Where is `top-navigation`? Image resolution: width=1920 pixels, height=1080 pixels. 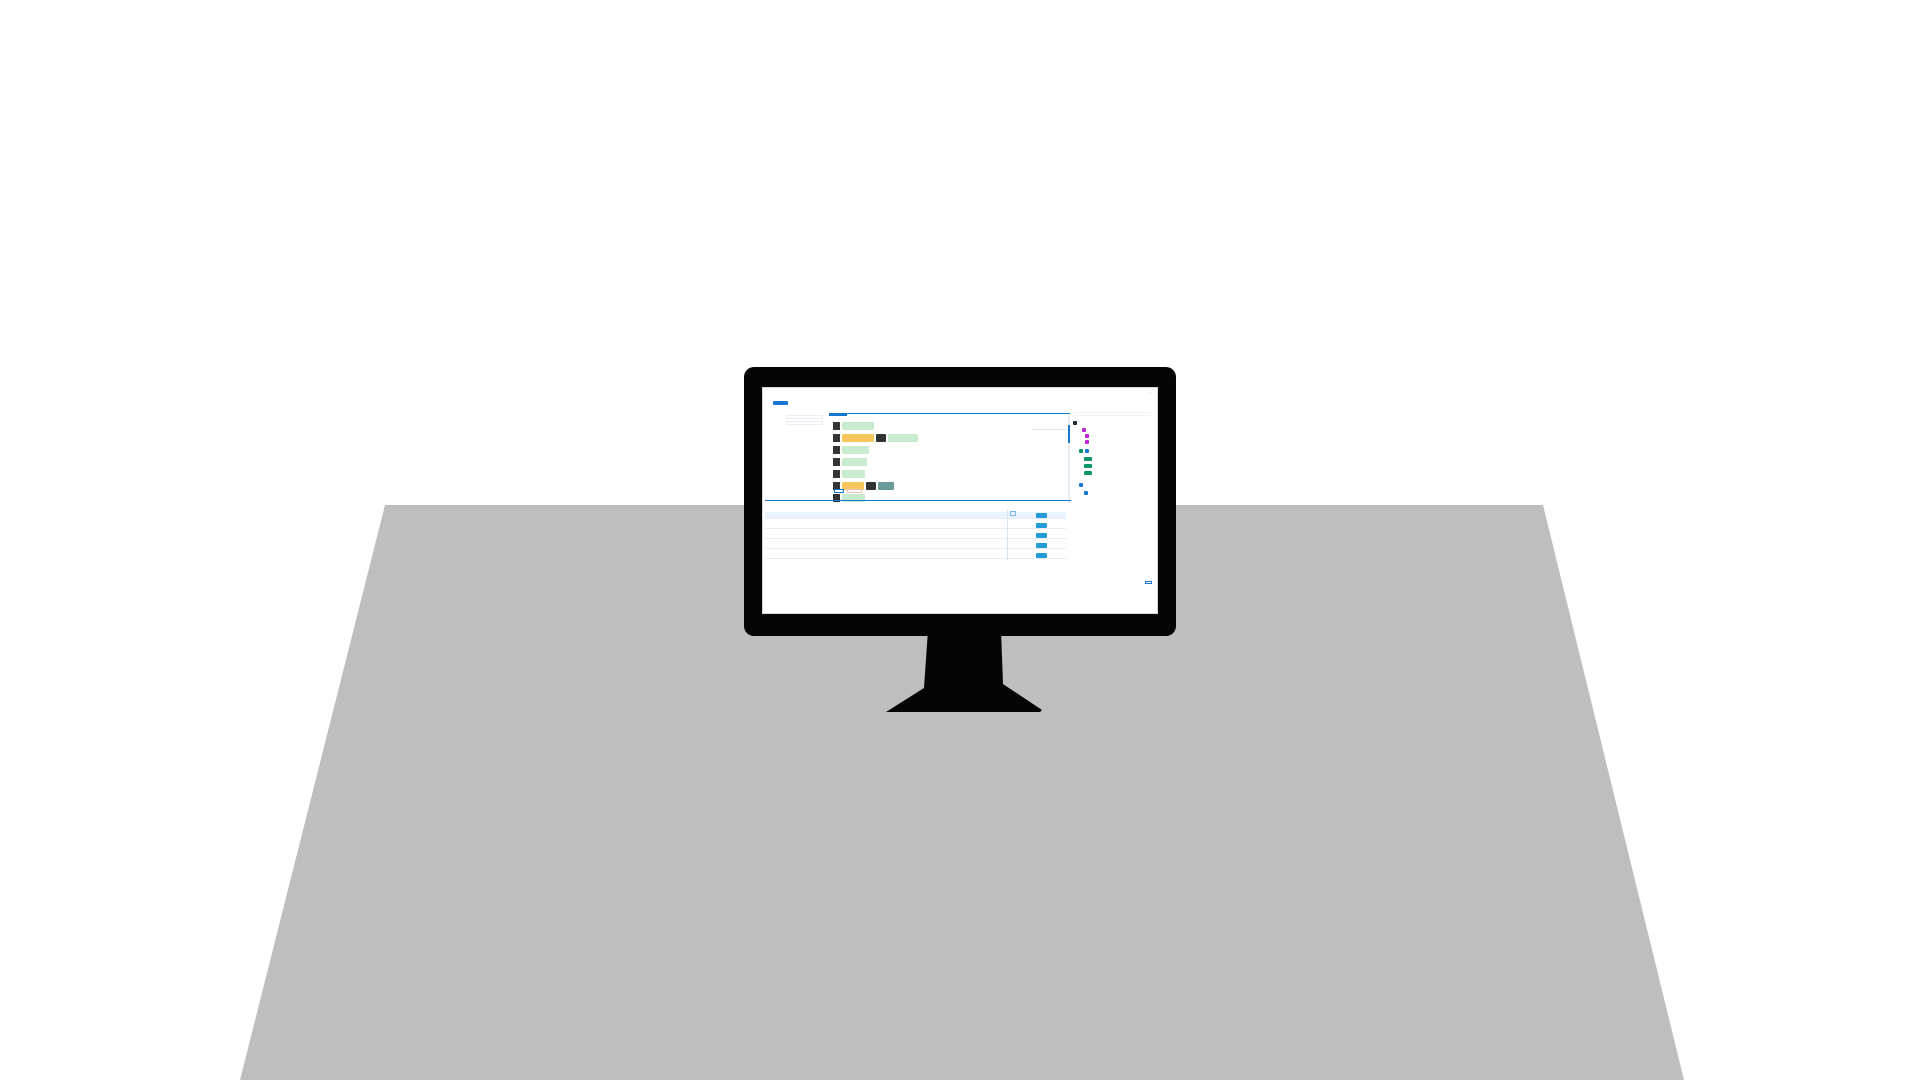
top-navigation is located at coordinates (800, 403).